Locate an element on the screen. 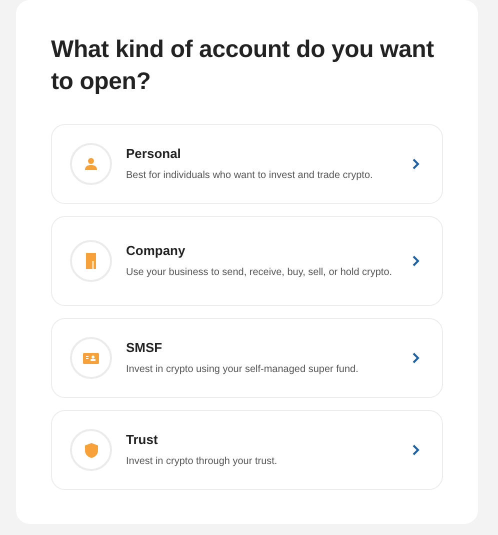 This screenshot has height=535, width=498. option-description: Use your business to send, receive, buy, sell, or hold crypto. is located at coordinates (260, 273).